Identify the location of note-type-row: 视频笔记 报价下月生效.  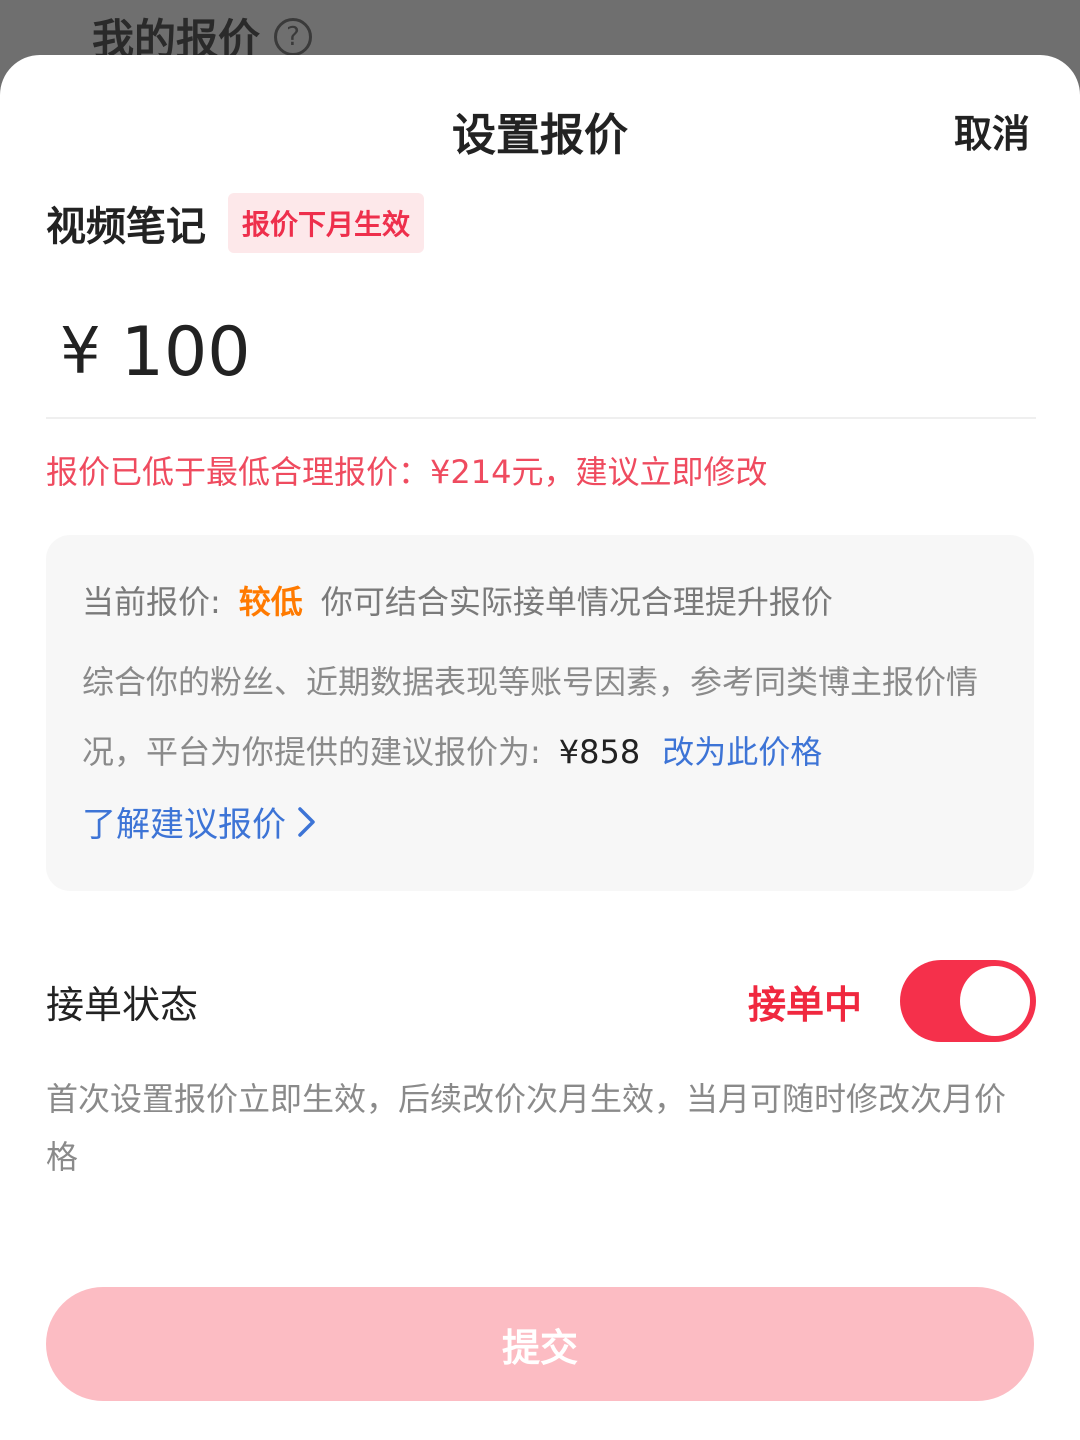
(235, 223).